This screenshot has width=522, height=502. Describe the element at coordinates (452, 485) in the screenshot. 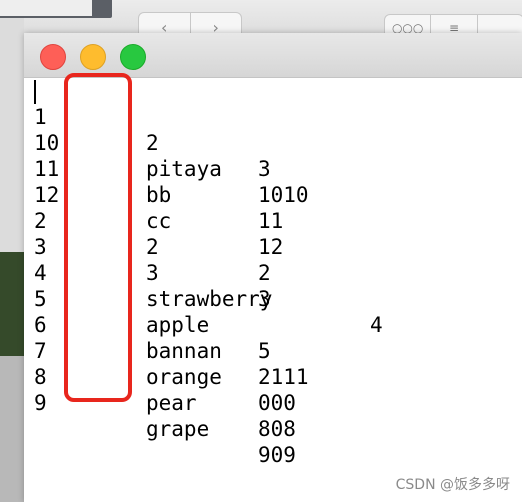

I see `watermark-text: CSDN @饭多多呀` at that location.